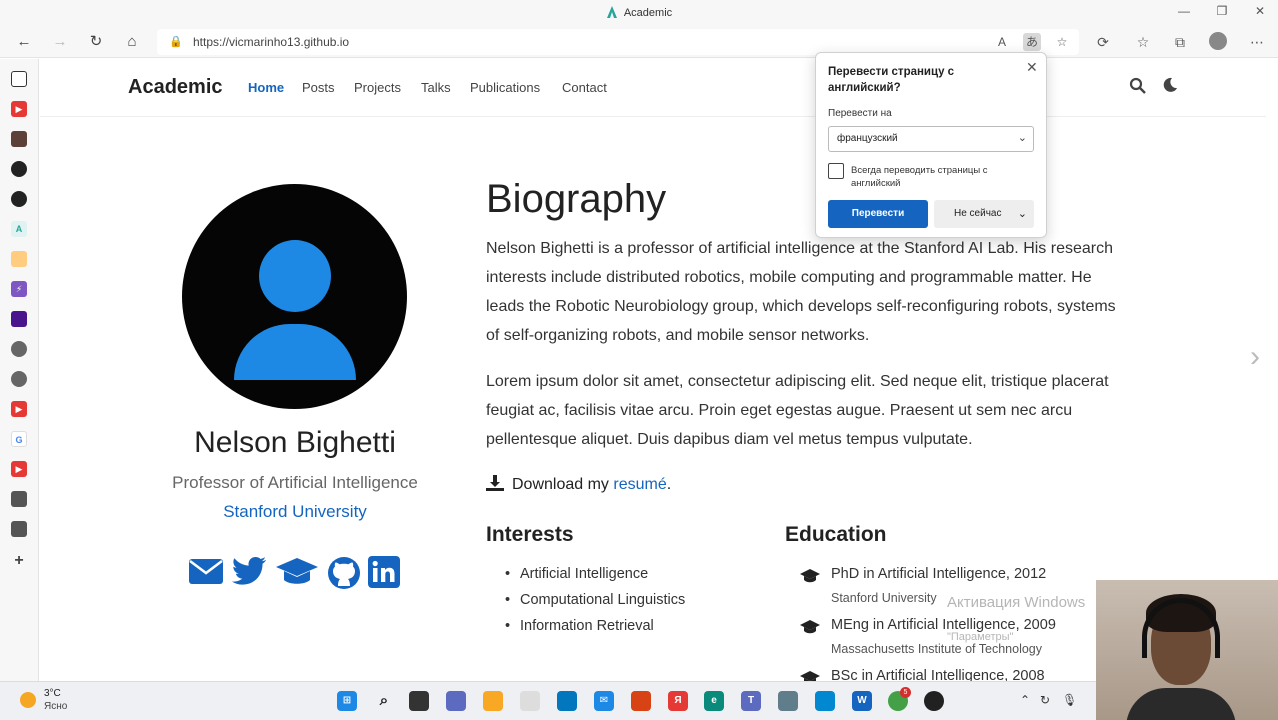  I want to click on chat-icon, so click(456, 701).